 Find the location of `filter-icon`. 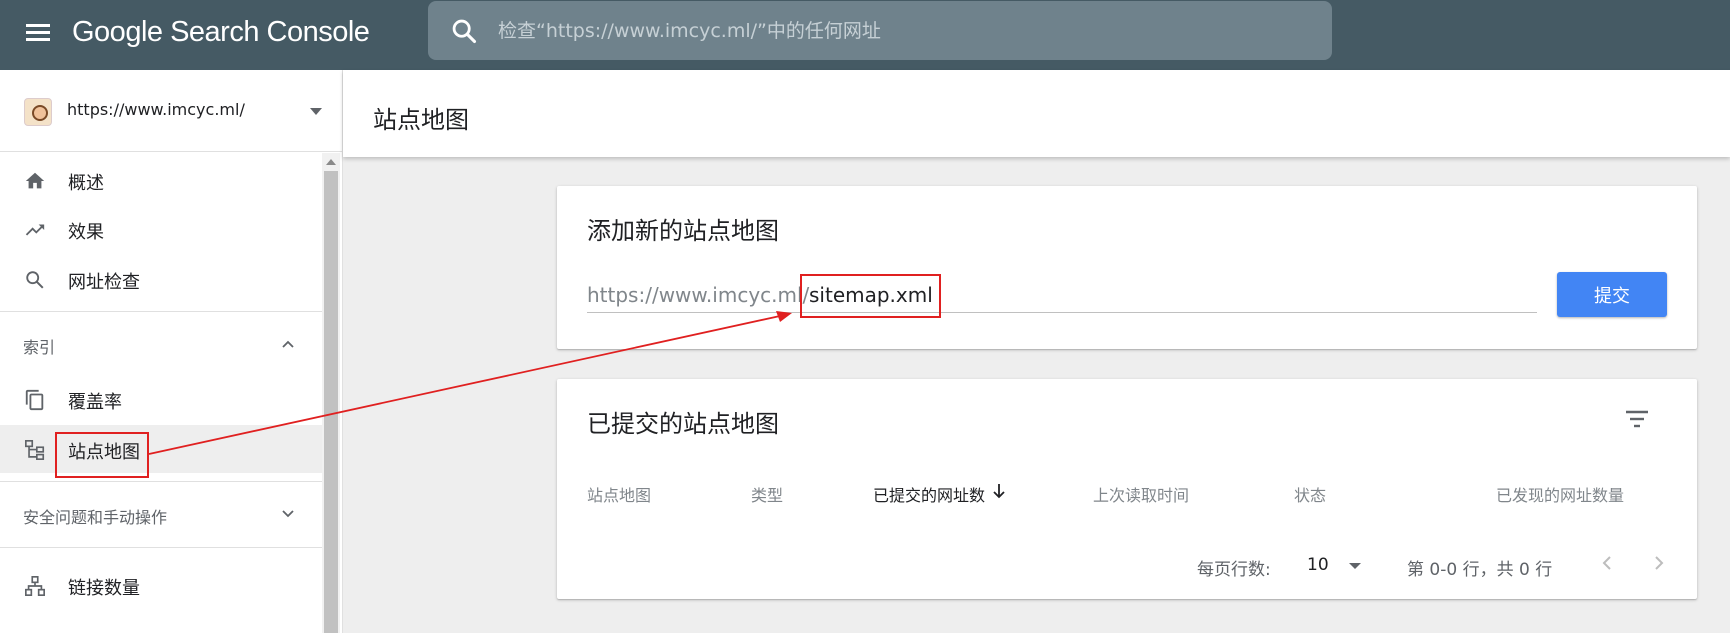

filter-icon is located at coordinates (1637, 419).